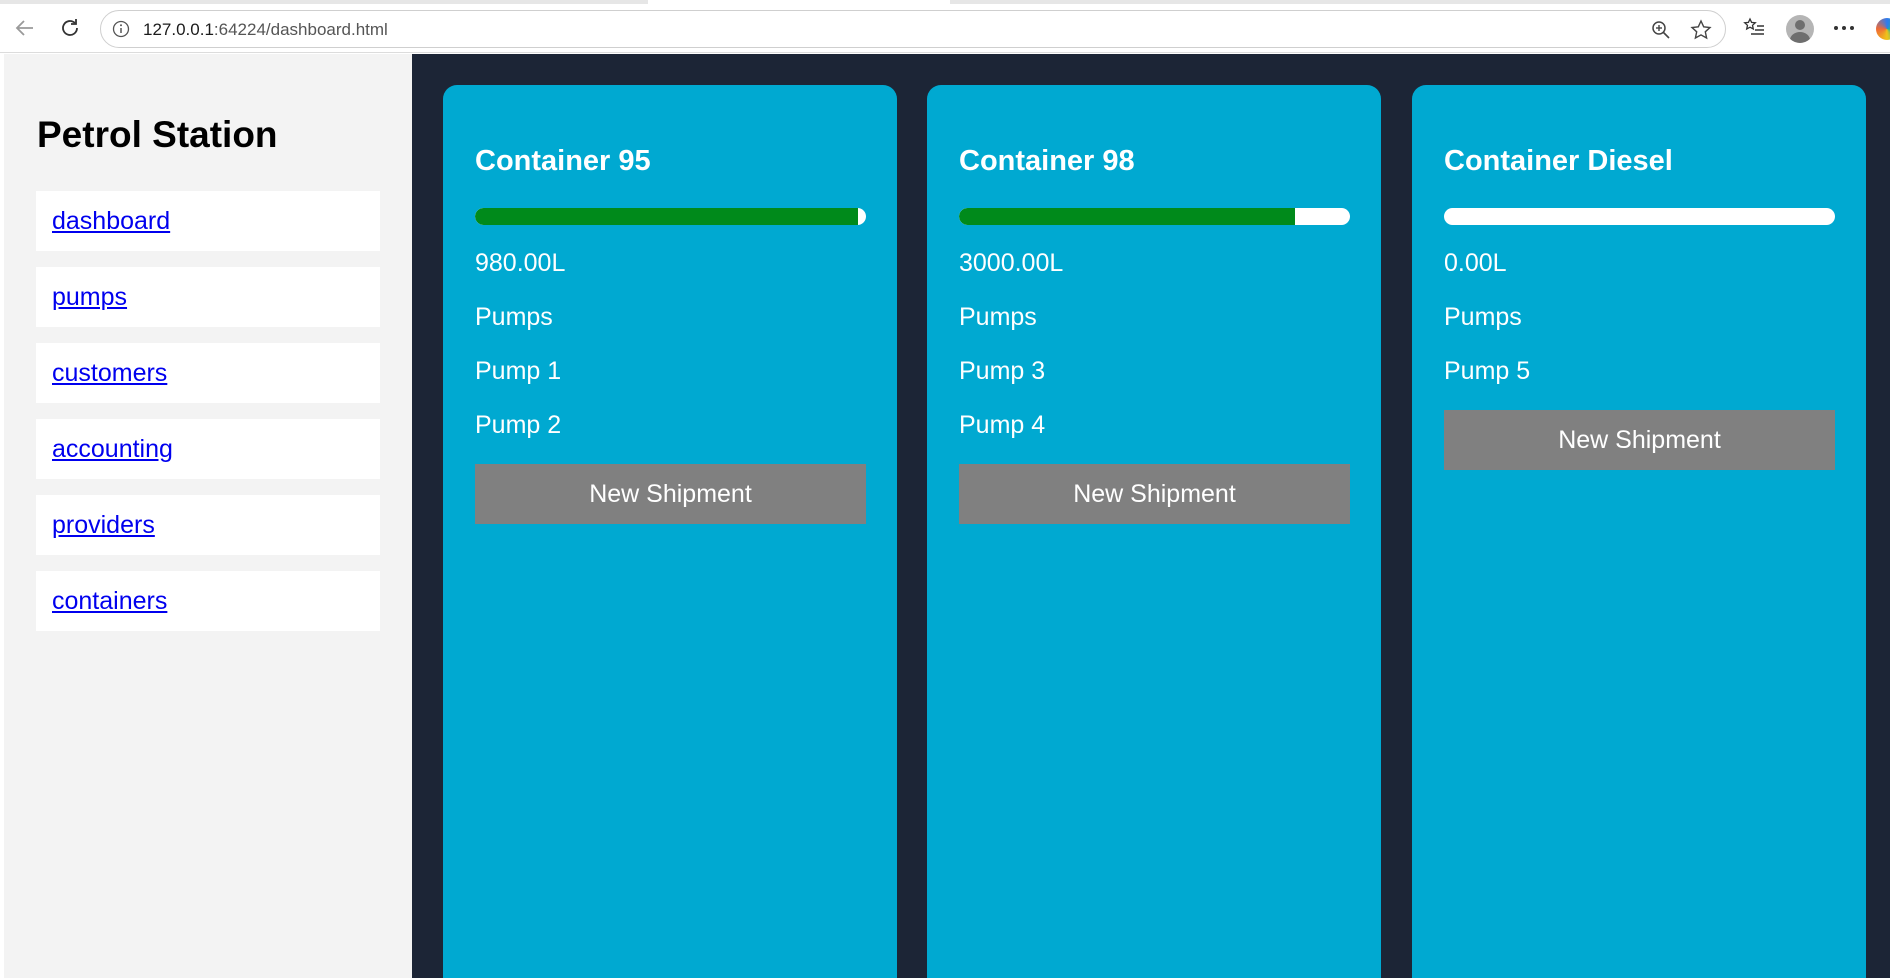  Describe the element at coordinates (208, 525) in the screenshot. I see `sidebar-item-providers: providers` at that location.